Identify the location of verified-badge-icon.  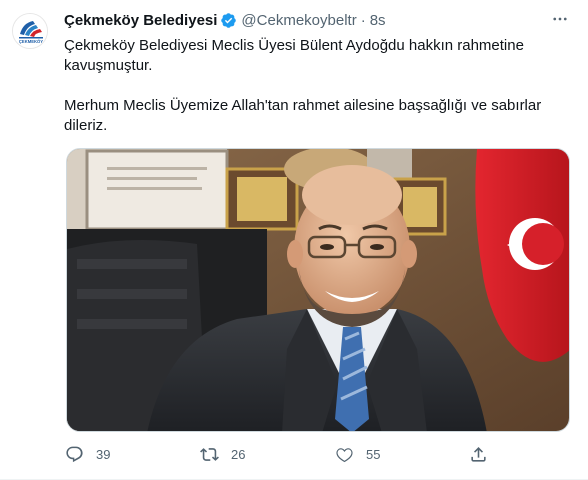
(228, 20).